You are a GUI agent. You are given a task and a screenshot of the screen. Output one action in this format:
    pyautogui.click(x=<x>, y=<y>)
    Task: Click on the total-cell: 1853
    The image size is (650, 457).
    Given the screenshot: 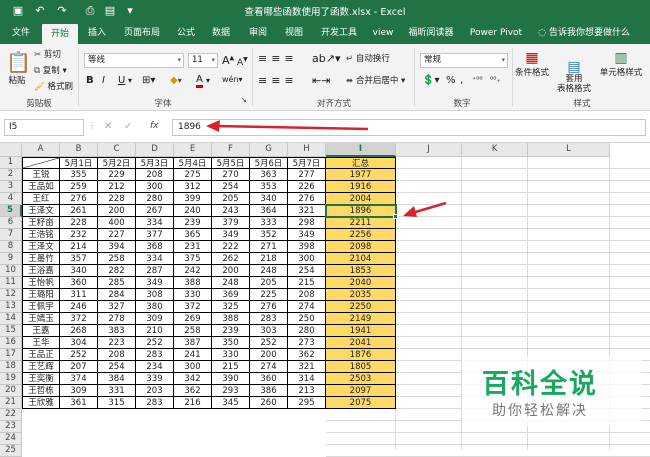 What is the action you would take?
    pyautogui.click(x=361, y=271)
    